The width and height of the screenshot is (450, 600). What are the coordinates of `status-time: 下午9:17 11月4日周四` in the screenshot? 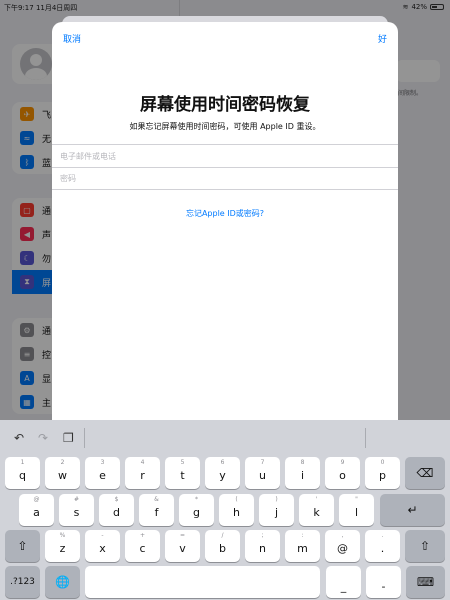 It's located at (41, 8).